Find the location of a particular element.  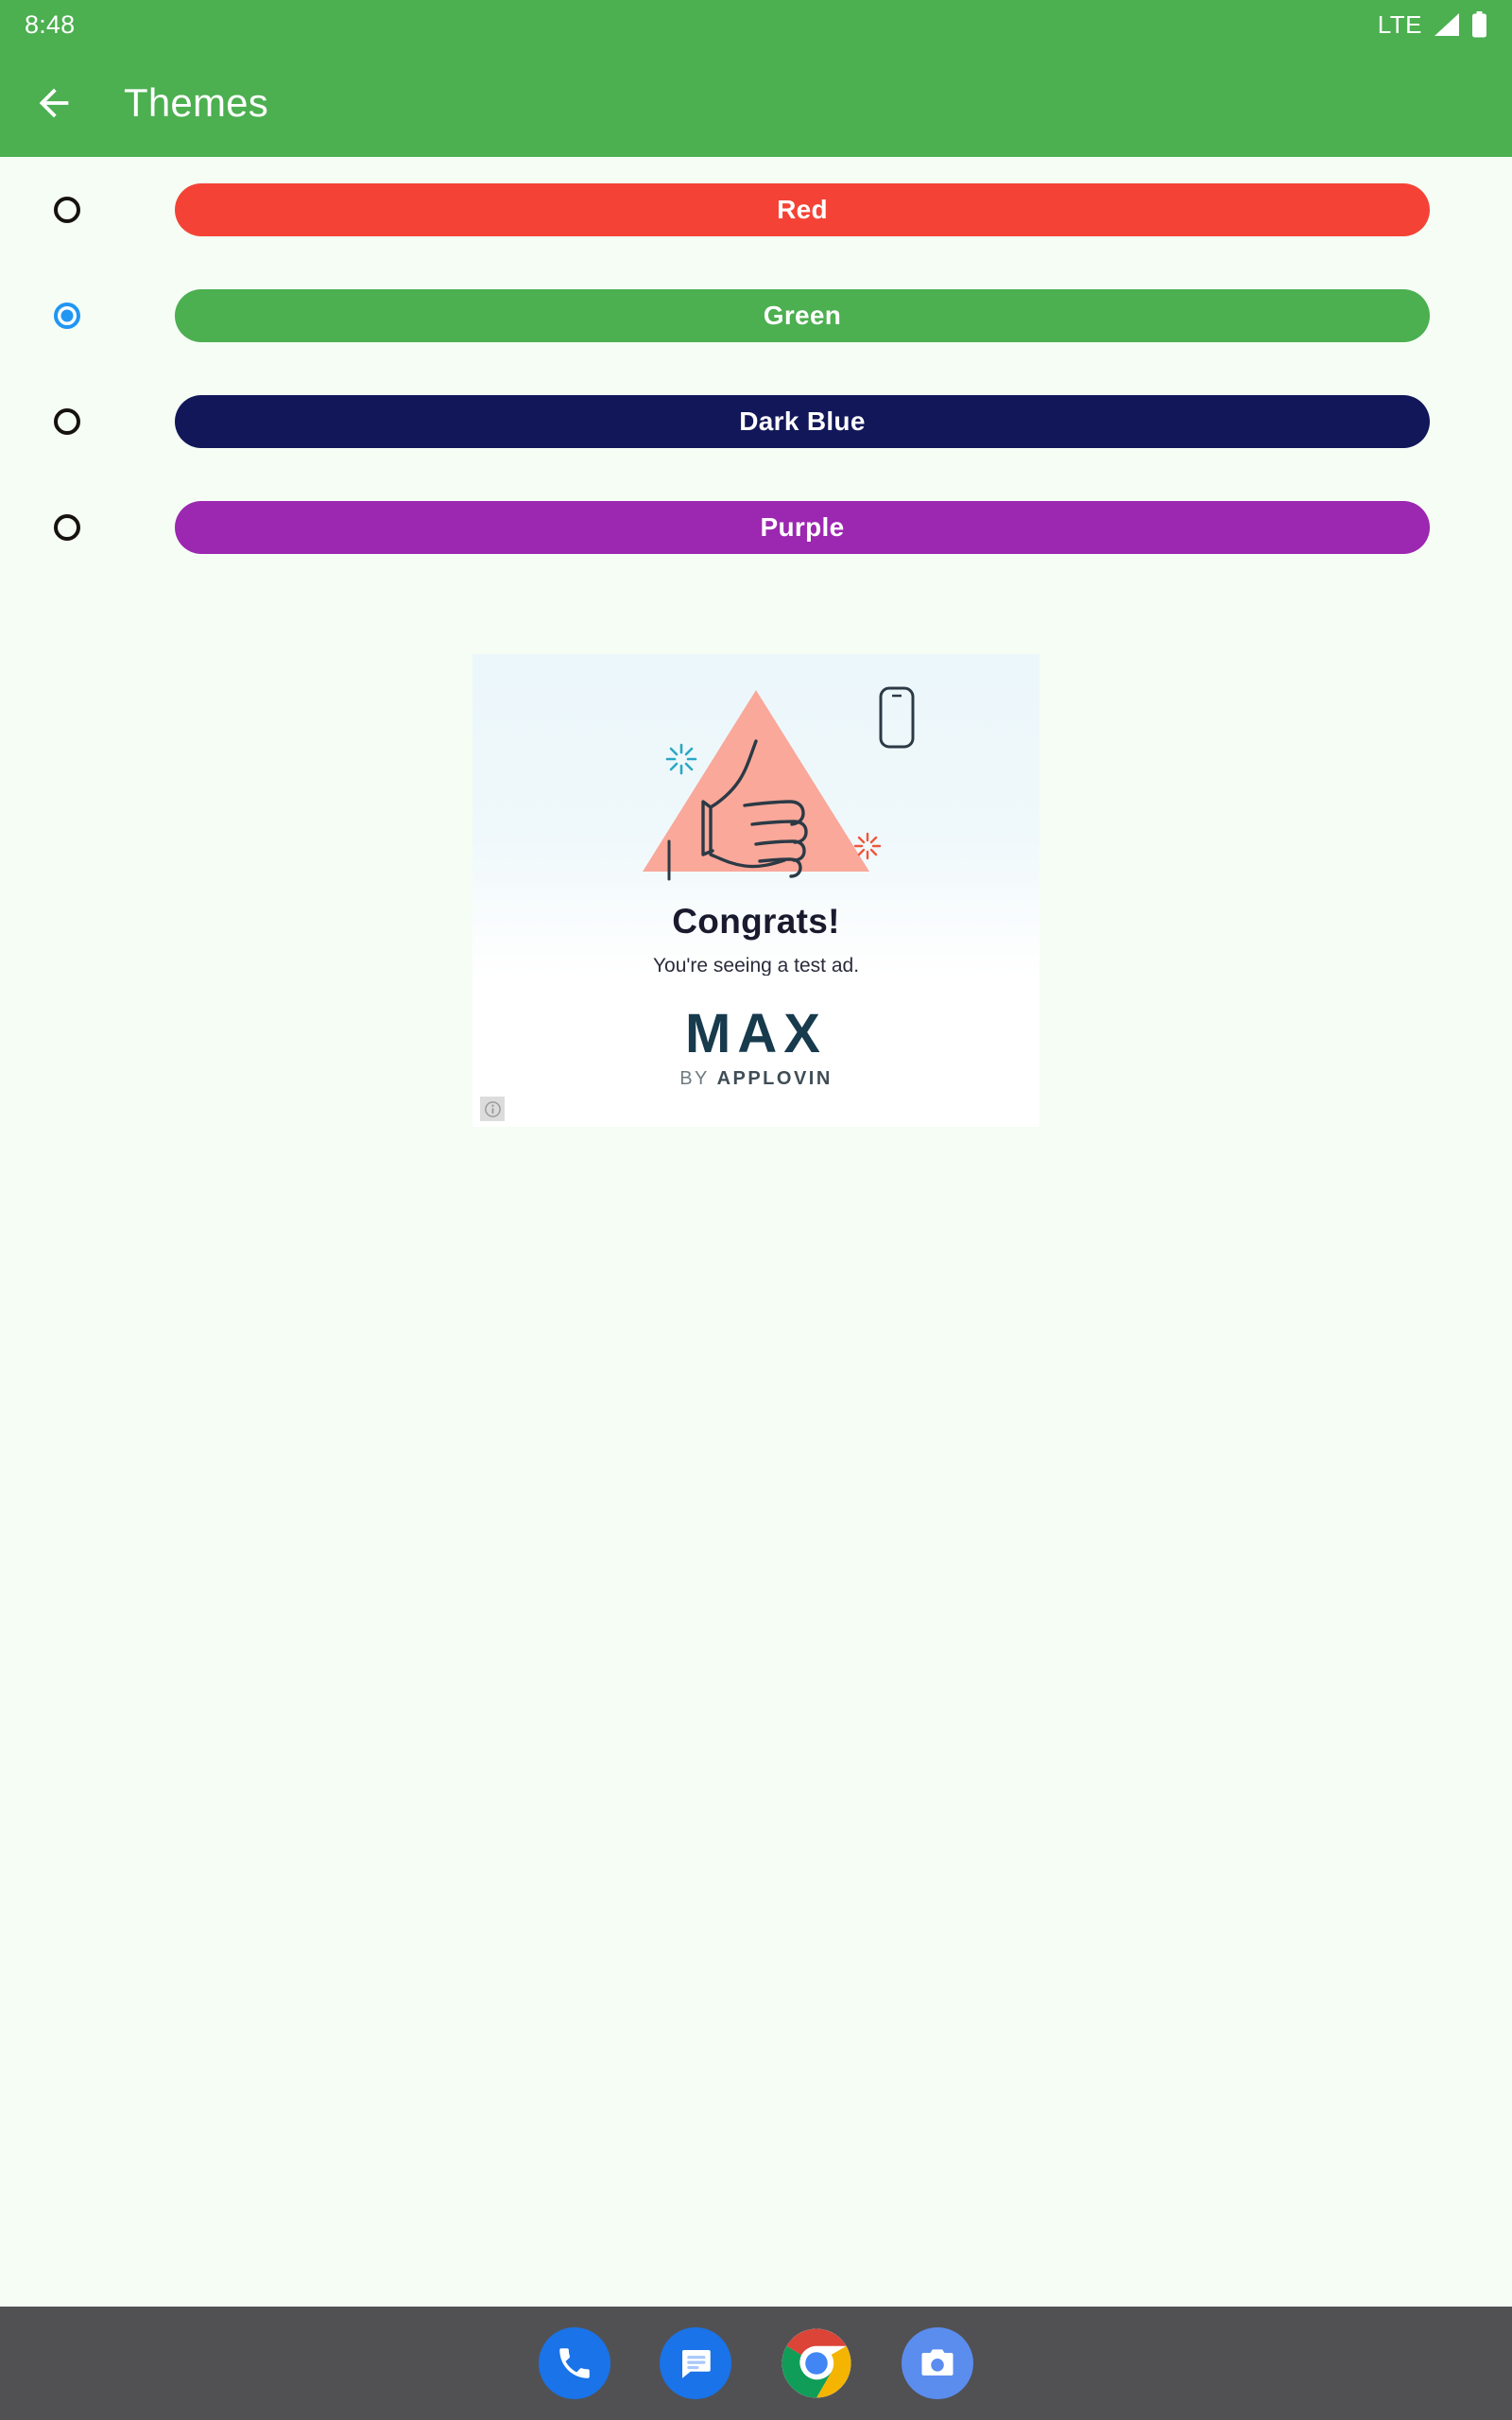

theme-swatch-purple: Purple is located at coordinates (802, 527).